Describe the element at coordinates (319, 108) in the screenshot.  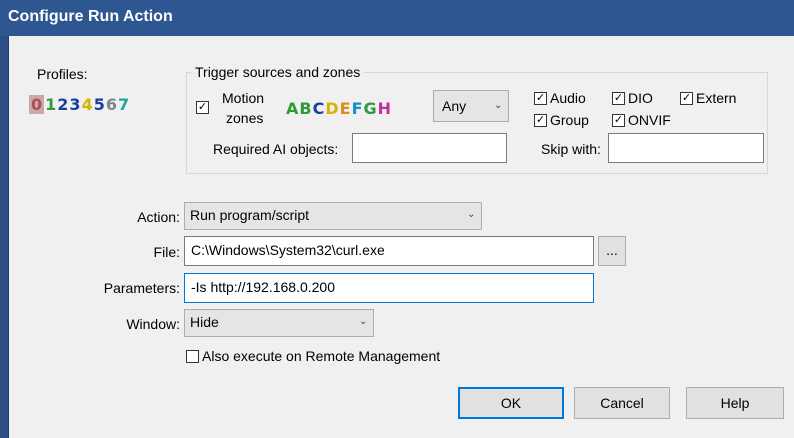
I see `zone-c: C` at that location.